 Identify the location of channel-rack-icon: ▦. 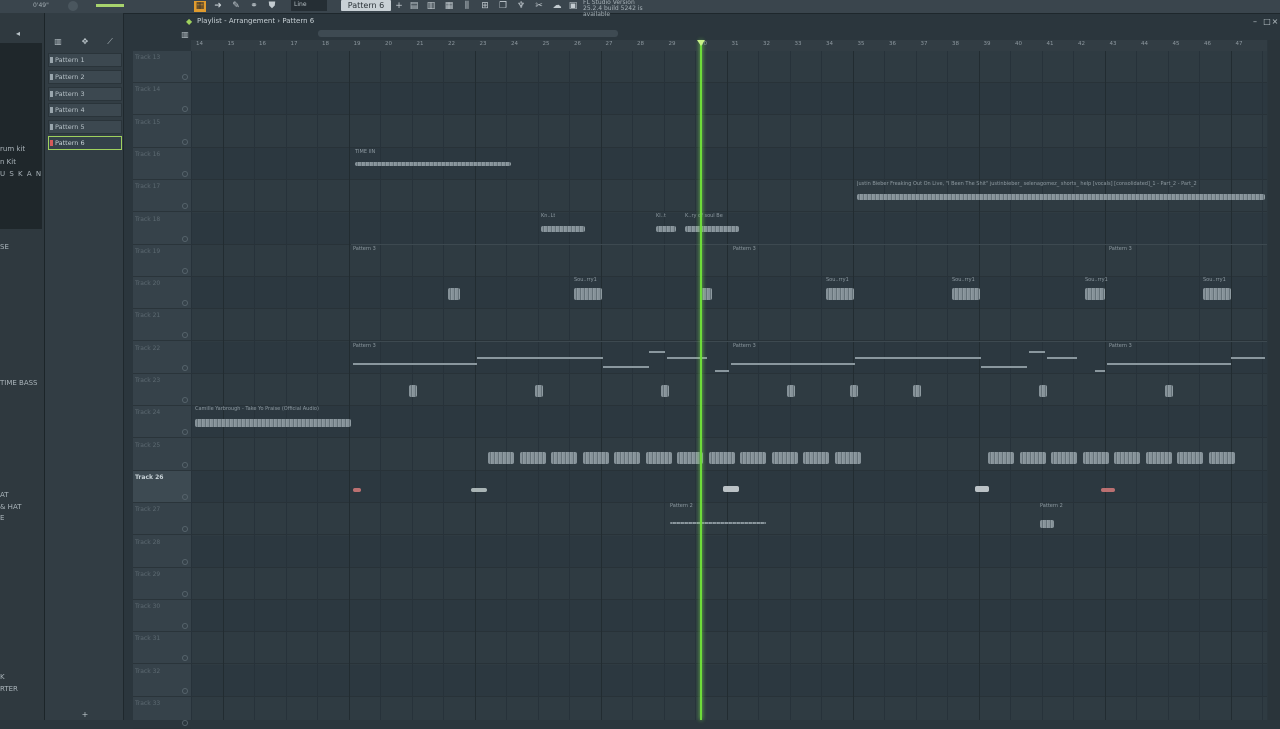
(449, 6).